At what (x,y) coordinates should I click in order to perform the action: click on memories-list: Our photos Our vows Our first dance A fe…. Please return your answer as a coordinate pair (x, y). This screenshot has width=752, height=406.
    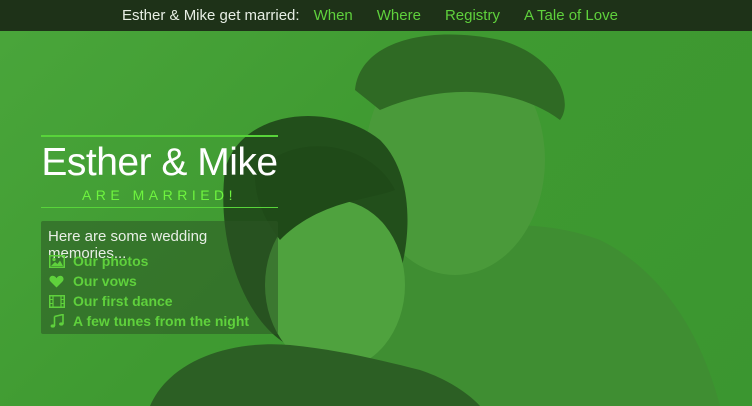
    Looking at the image, I should click on (148, 291).